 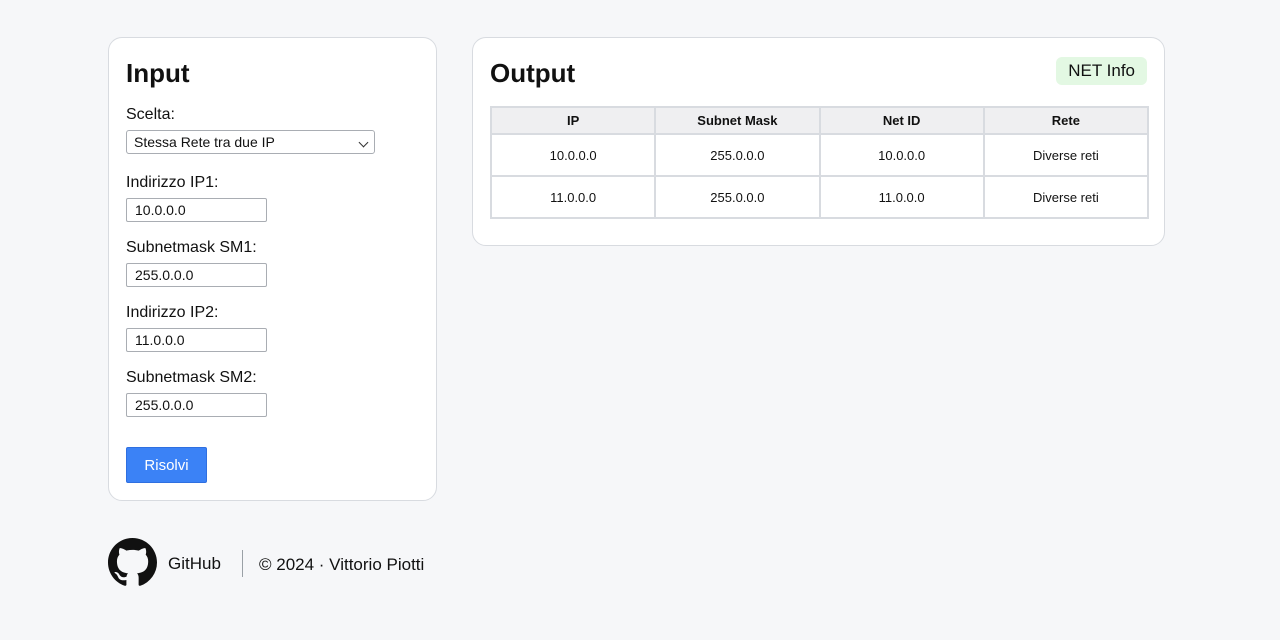 What do you see at coordinates (737, 120) in the screenshot?
I see `column-header-subnet-mask: Subnet Mask` at bounding box center [737, 120].